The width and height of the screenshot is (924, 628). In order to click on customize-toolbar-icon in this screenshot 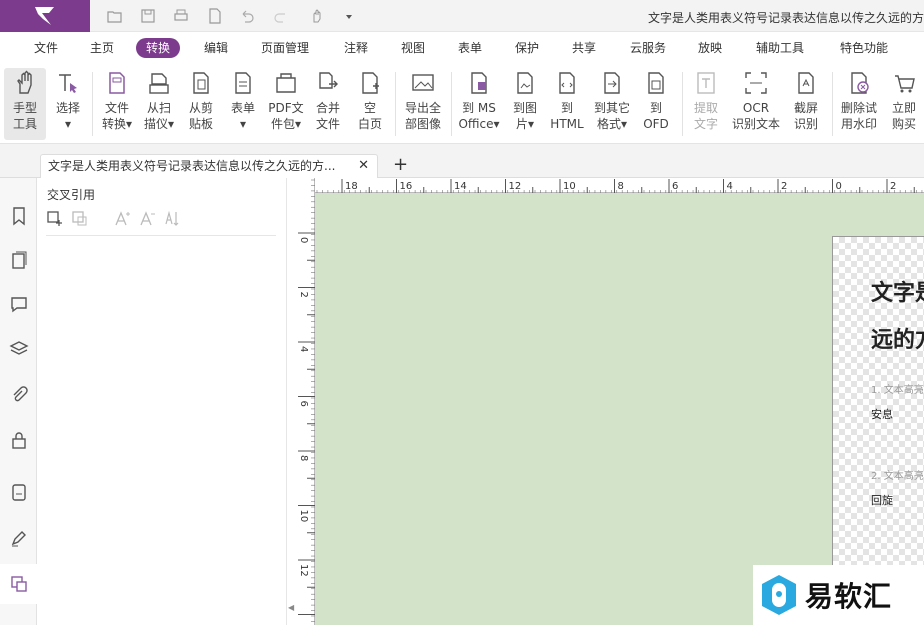, I will do `click(349, 16)`.